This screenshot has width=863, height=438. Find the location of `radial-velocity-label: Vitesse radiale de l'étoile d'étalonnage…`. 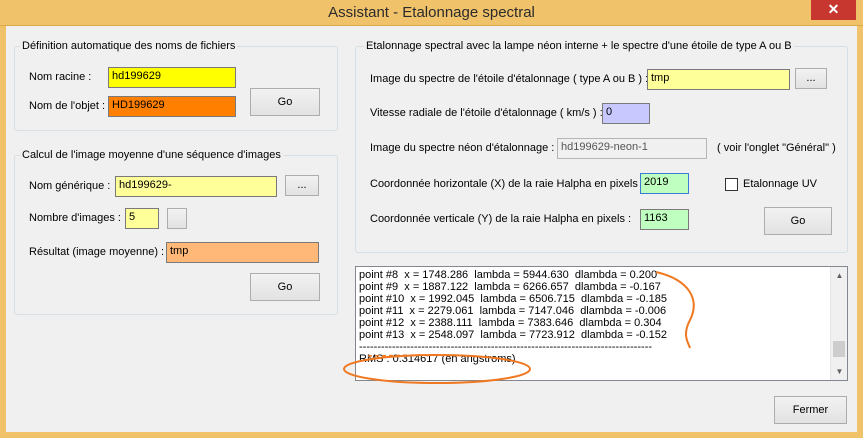

radial-velocity-label: Vitesse radiale de l'étoile d'étalonnage… is located at coordinates (486, 113).